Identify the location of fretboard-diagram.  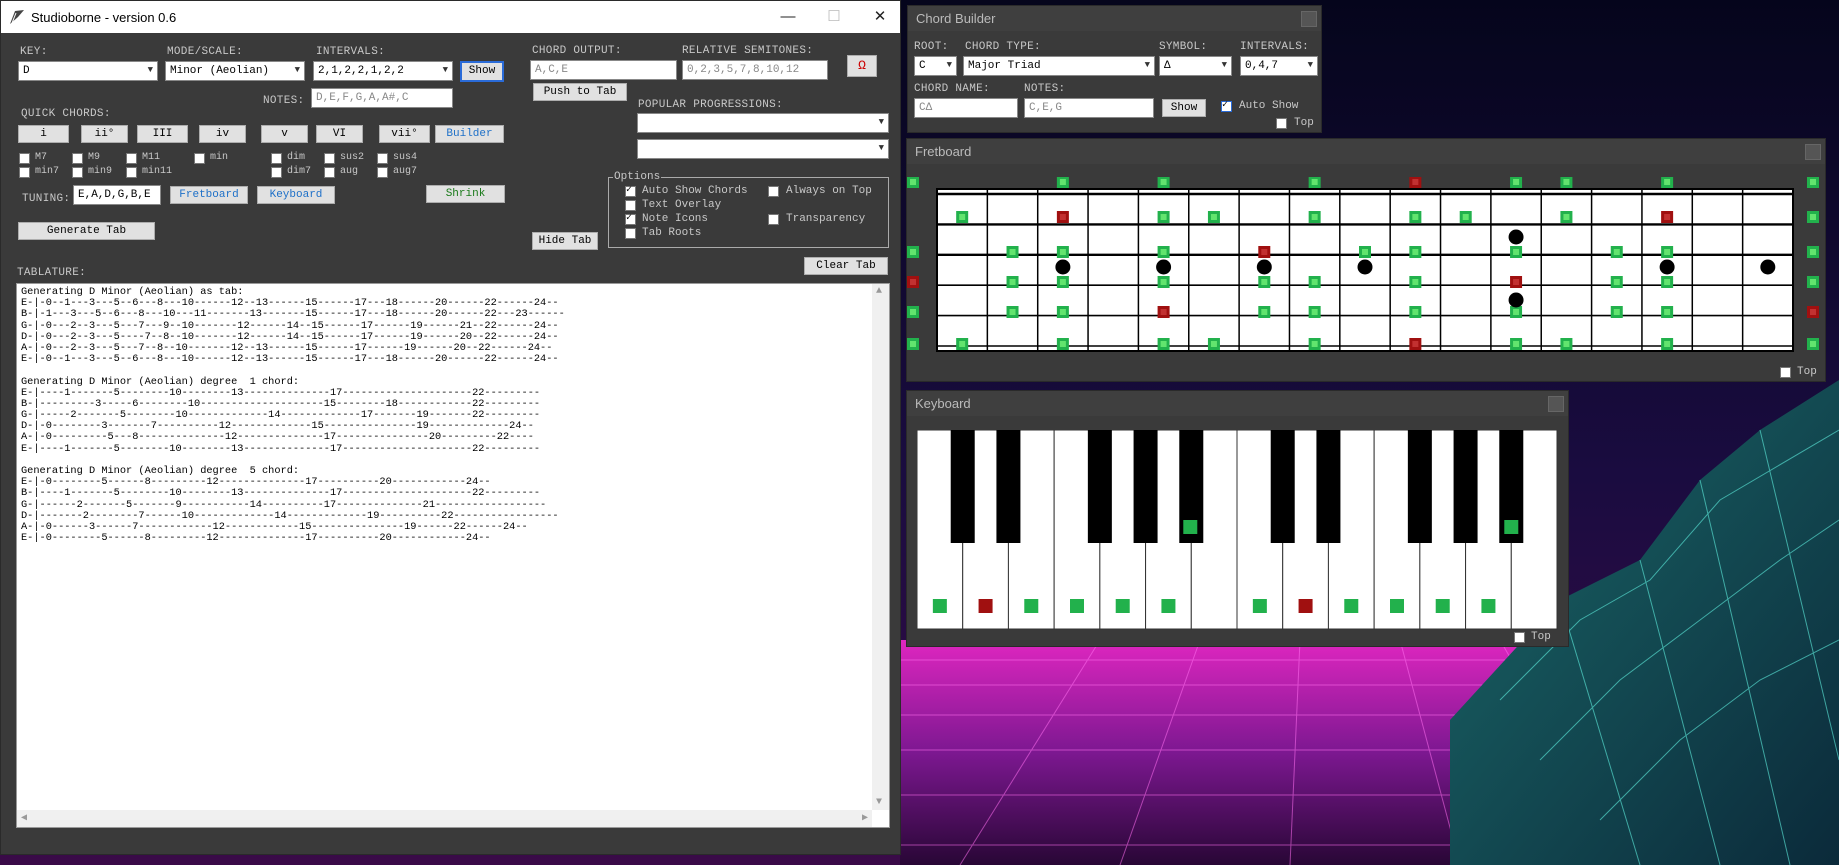
(1366, 272).